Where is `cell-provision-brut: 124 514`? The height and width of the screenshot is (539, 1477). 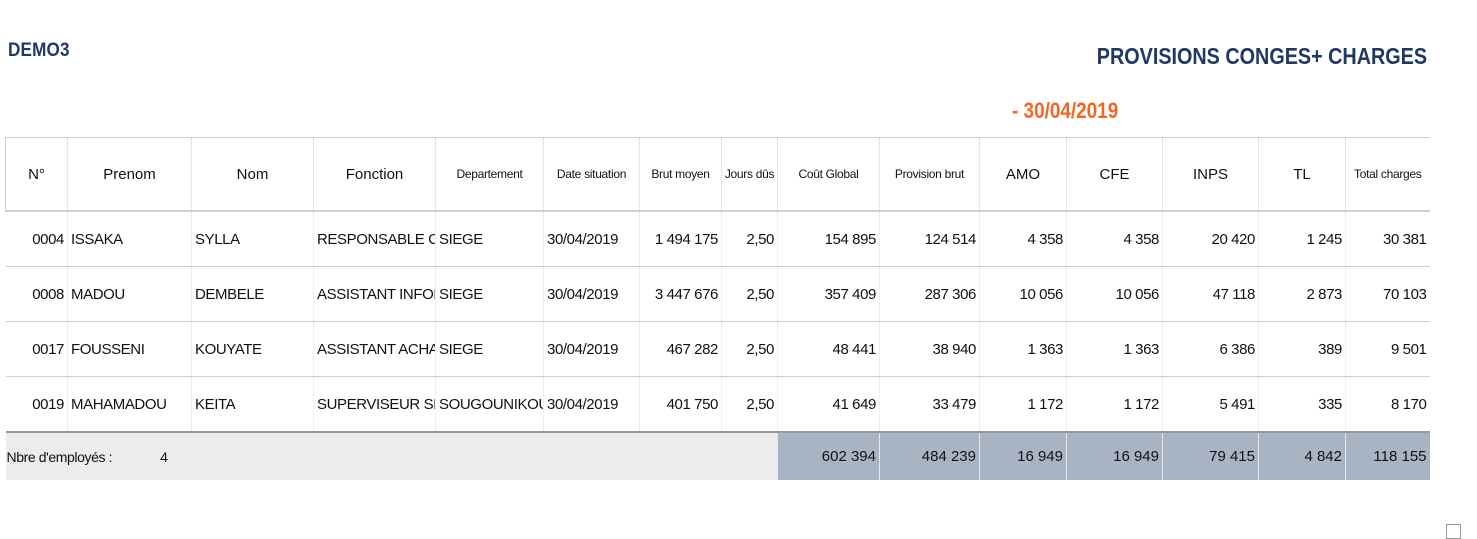
cell-provision-brut: 124 514 is located at coordinates (929, 239).